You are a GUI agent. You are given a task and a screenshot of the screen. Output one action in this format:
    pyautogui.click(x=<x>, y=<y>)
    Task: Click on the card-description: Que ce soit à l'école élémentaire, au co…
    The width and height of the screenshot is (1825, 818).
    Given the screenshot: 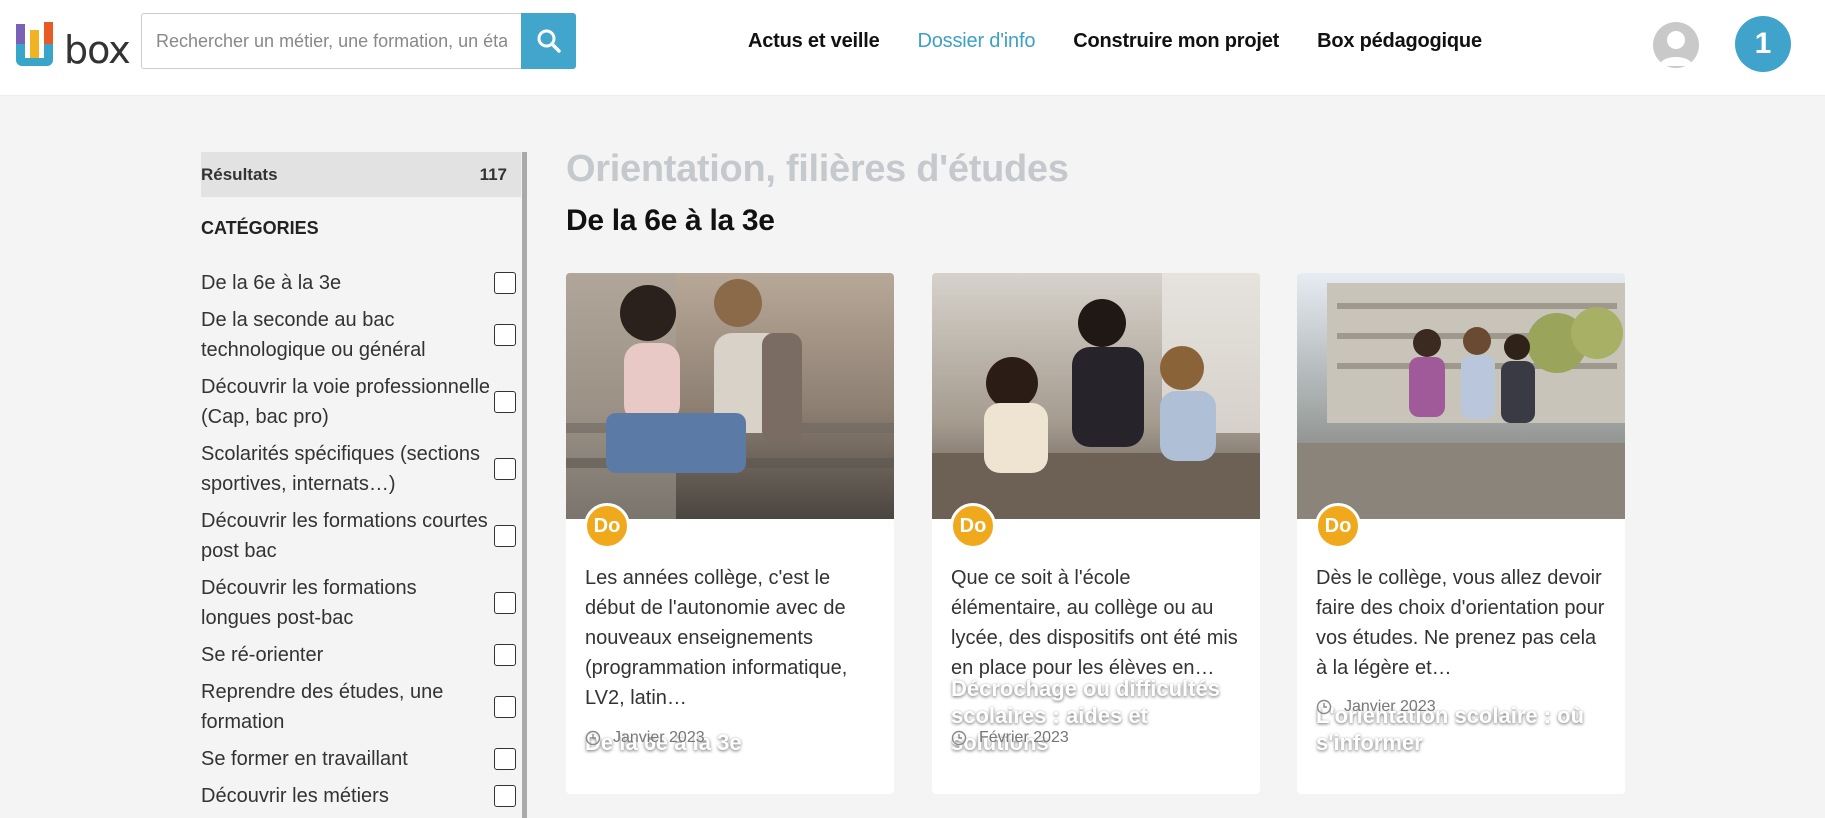 What is the action you would take?
    pyautogui.click(x=1094, y=623)
    